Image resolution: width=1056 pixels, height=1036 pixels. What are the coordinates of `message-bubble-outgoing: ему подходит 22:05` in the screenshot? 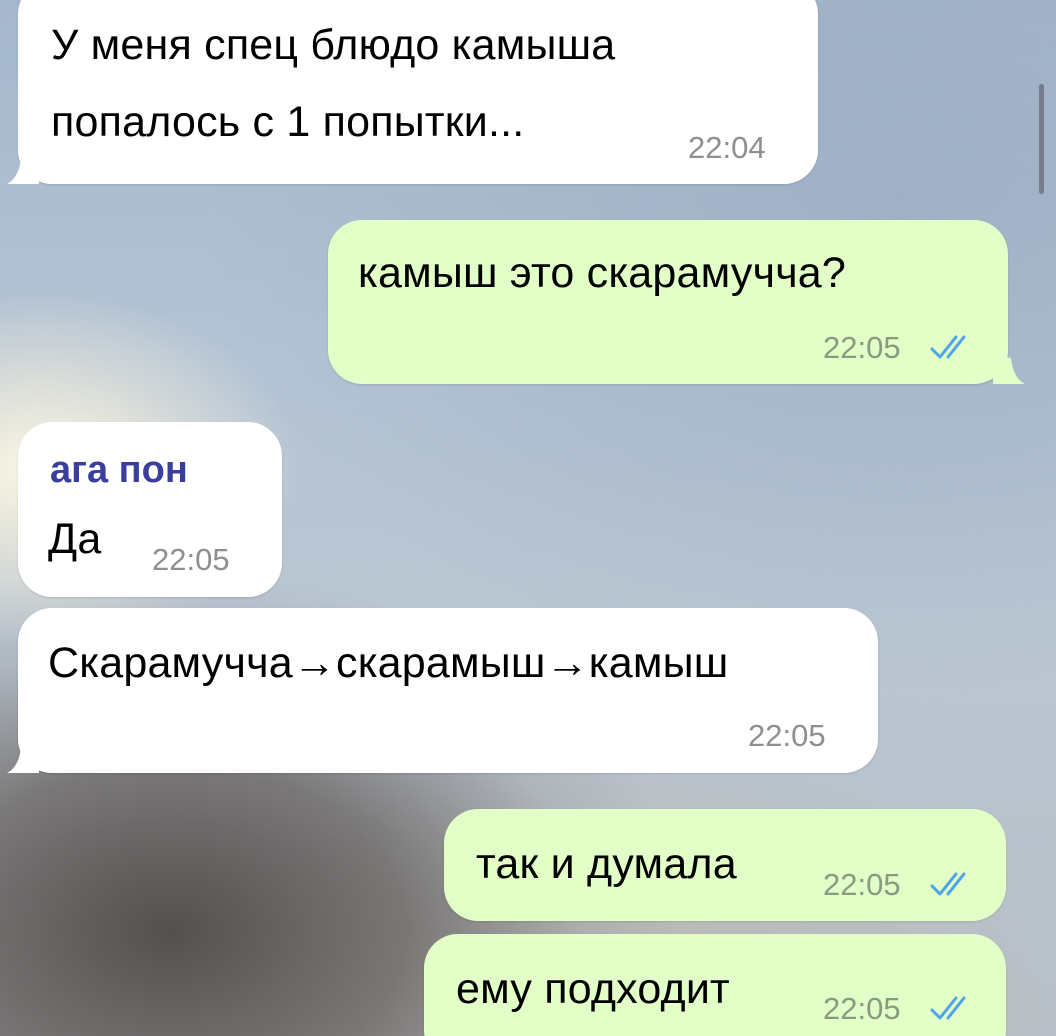 It's located at (715, 985).